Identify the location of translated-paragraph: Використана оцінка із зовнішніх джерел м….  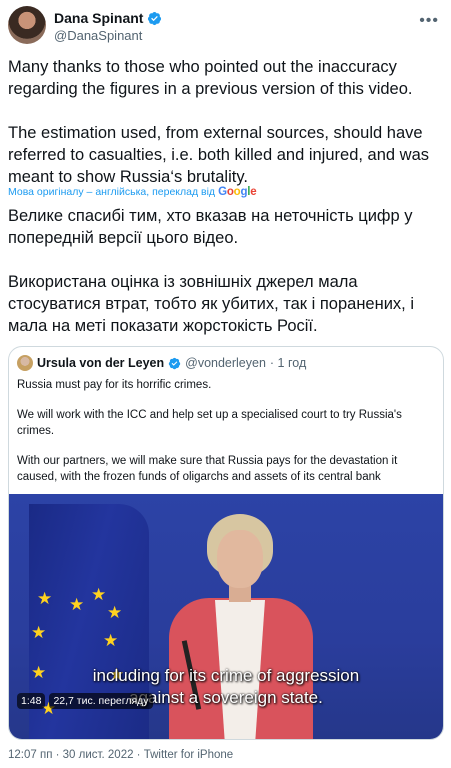
(211, 304).